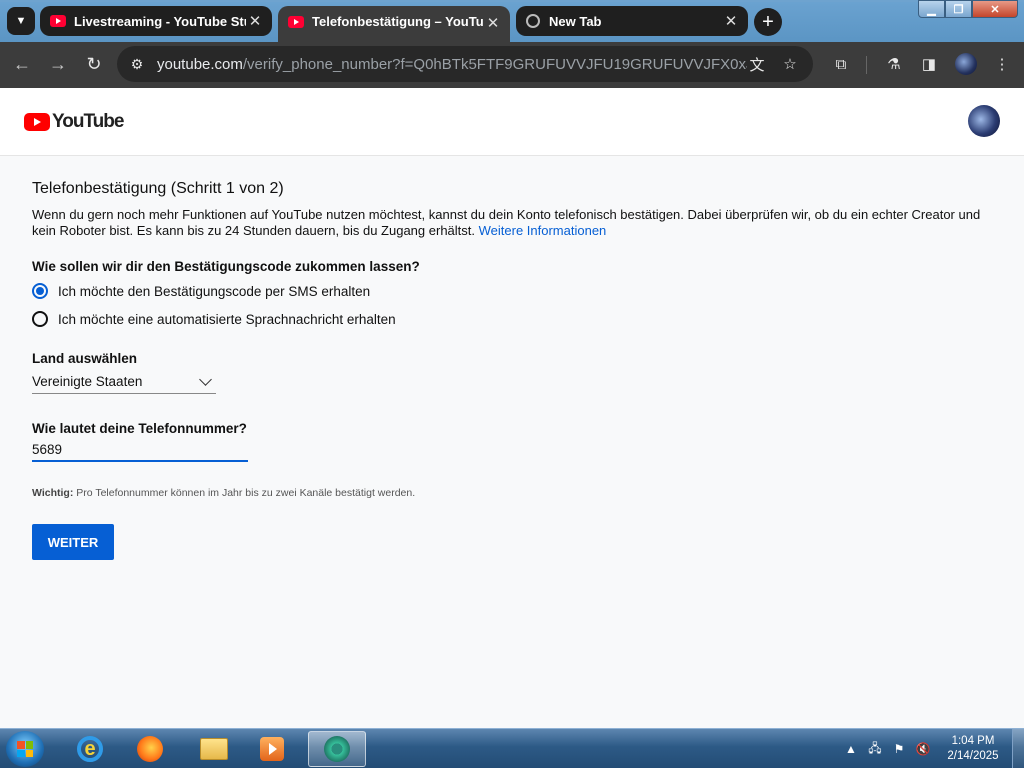 The width and height of the screenshot is (1024, 768). I want to click on radio-sms, so click(40, 291).